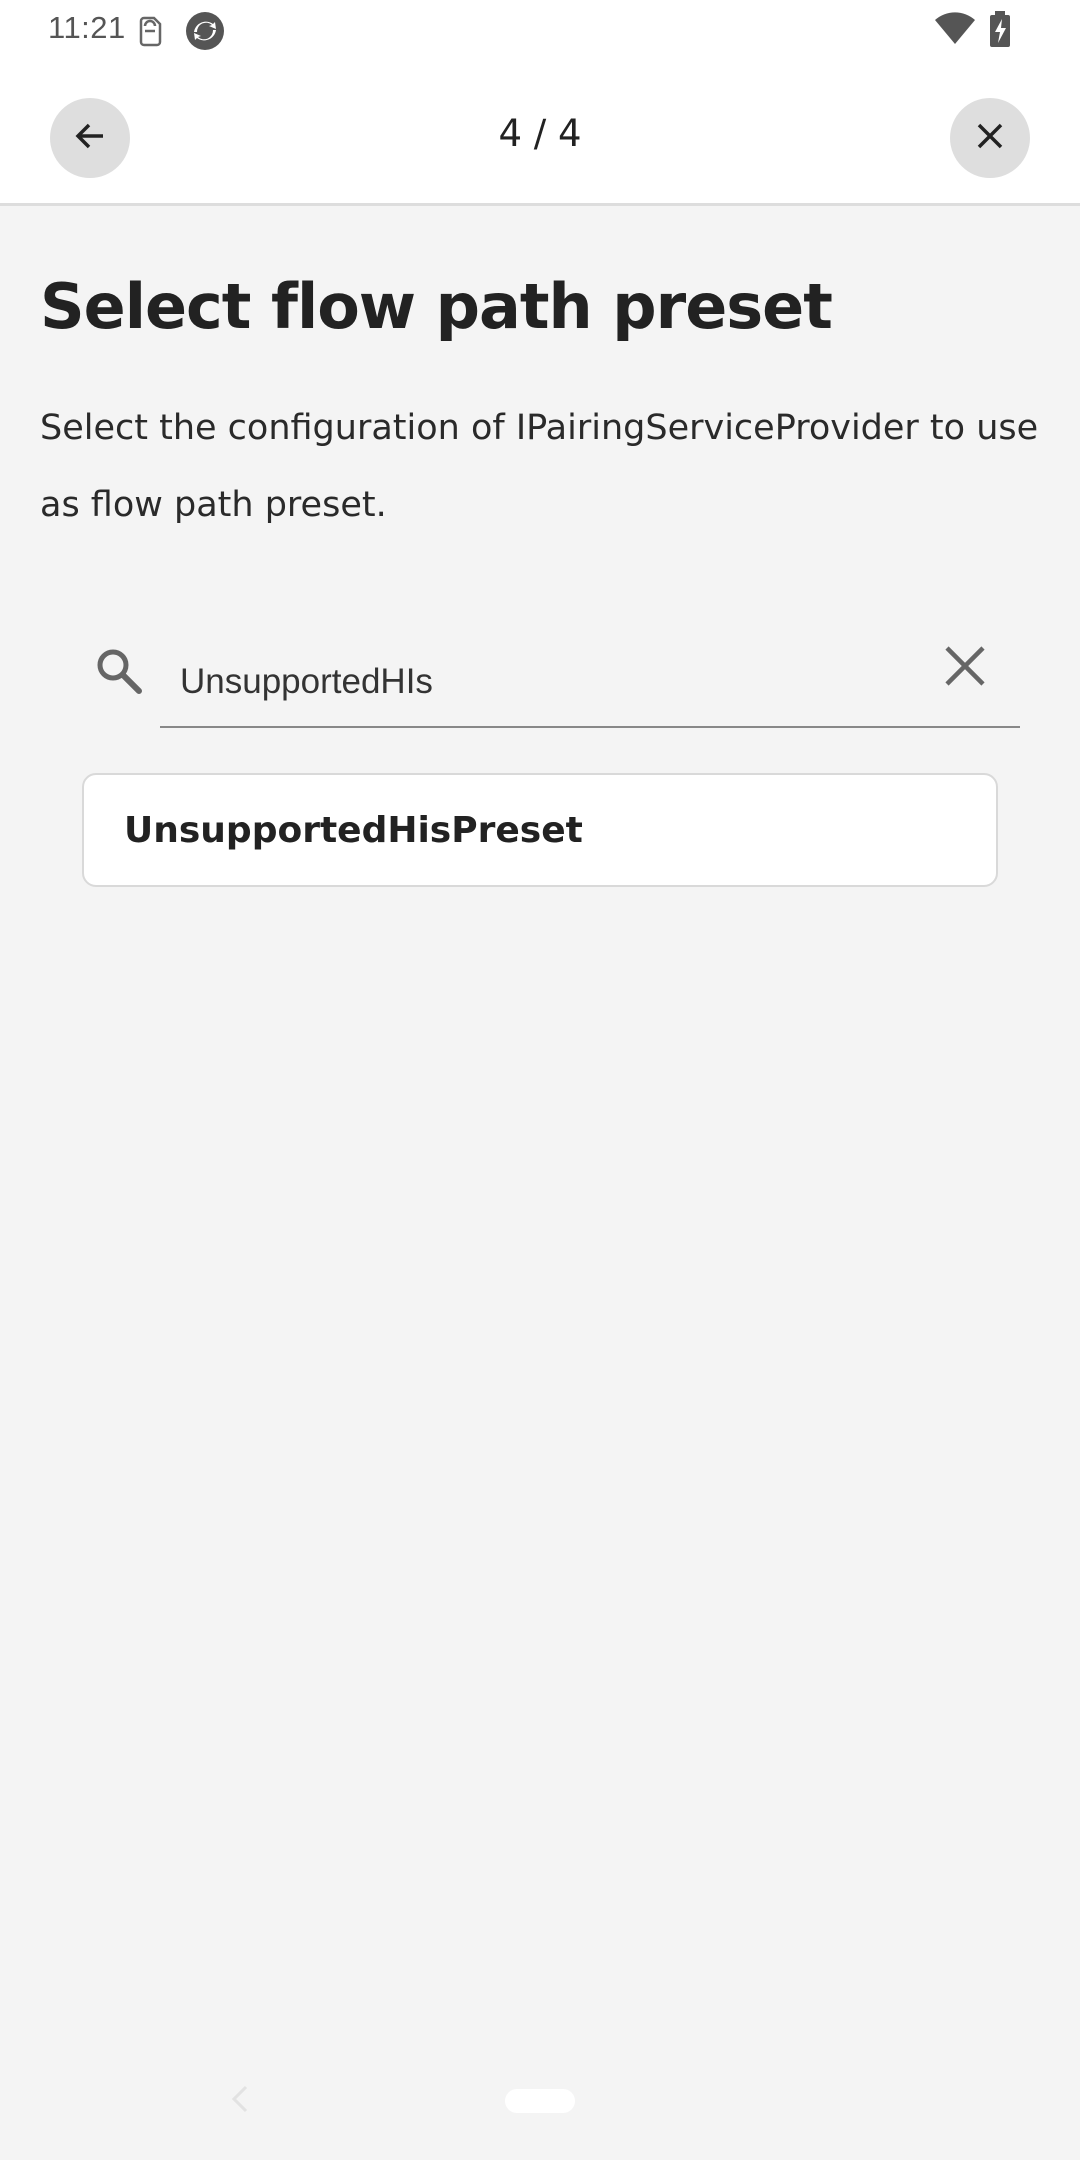 The image size is (1080, 2160). I want to click on step-indicator: 4 / 4, so click(540, 133).